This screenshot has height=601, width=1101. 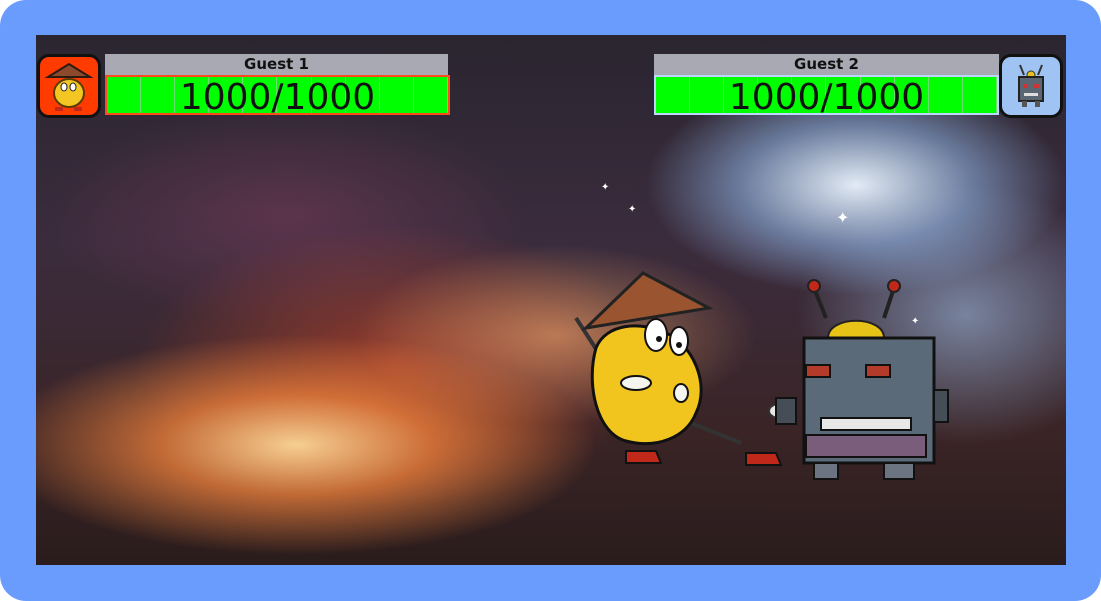 I want to click on player1-health-bar: 1000/1000, so click(x=277, y=96).